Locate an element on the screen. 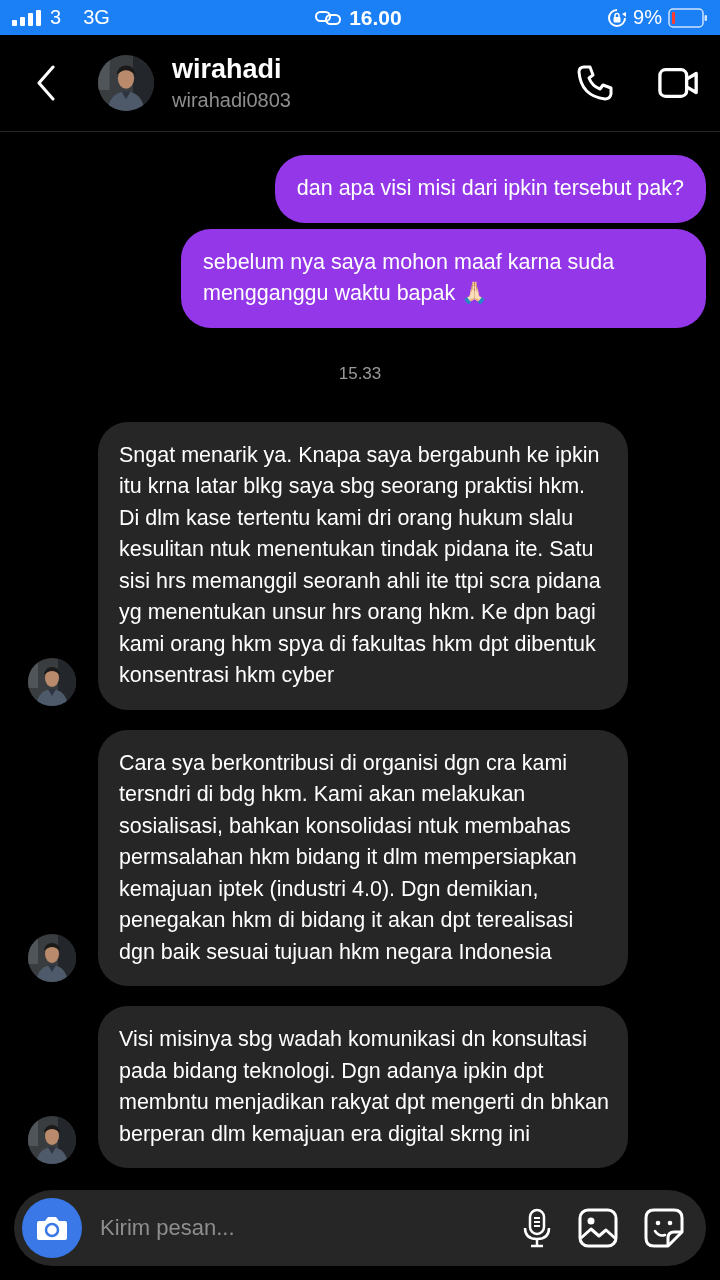 This screenshot has width=720, height=1280. carrier-label: 3 is located at coordinates (56, 17).